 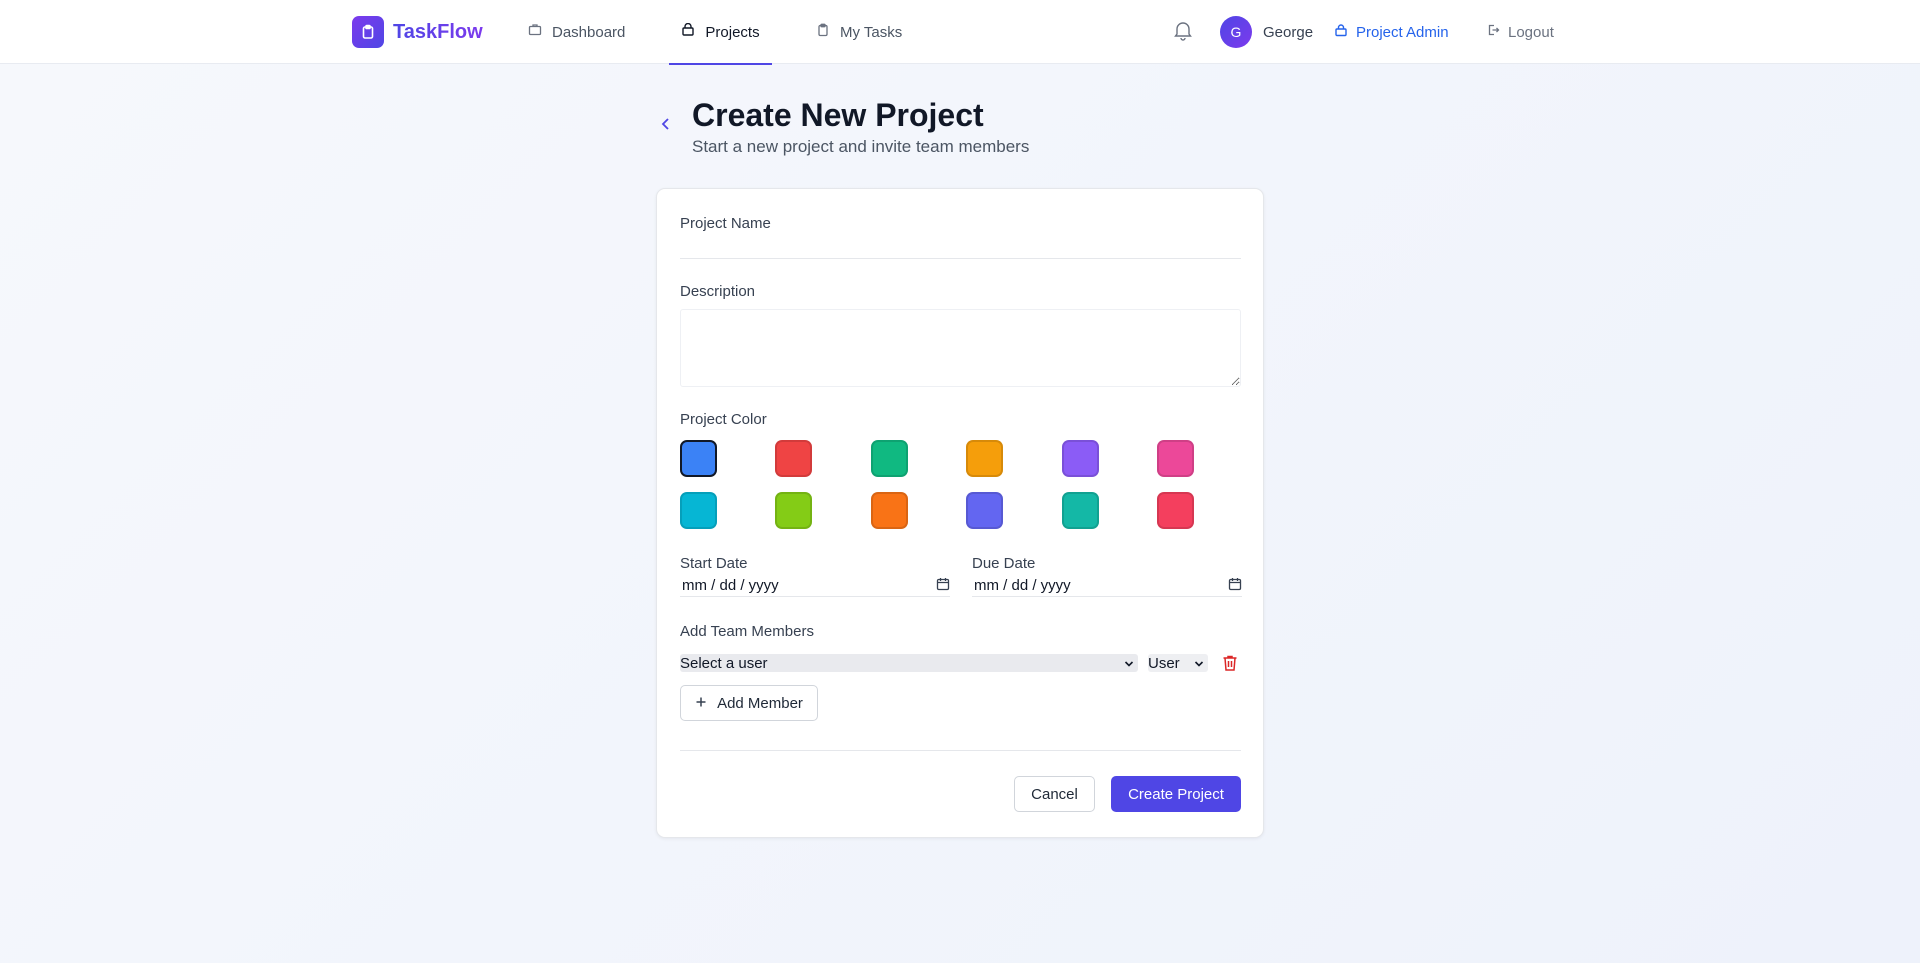 I want to click on user-name: George, so click(x=1288, y=32).